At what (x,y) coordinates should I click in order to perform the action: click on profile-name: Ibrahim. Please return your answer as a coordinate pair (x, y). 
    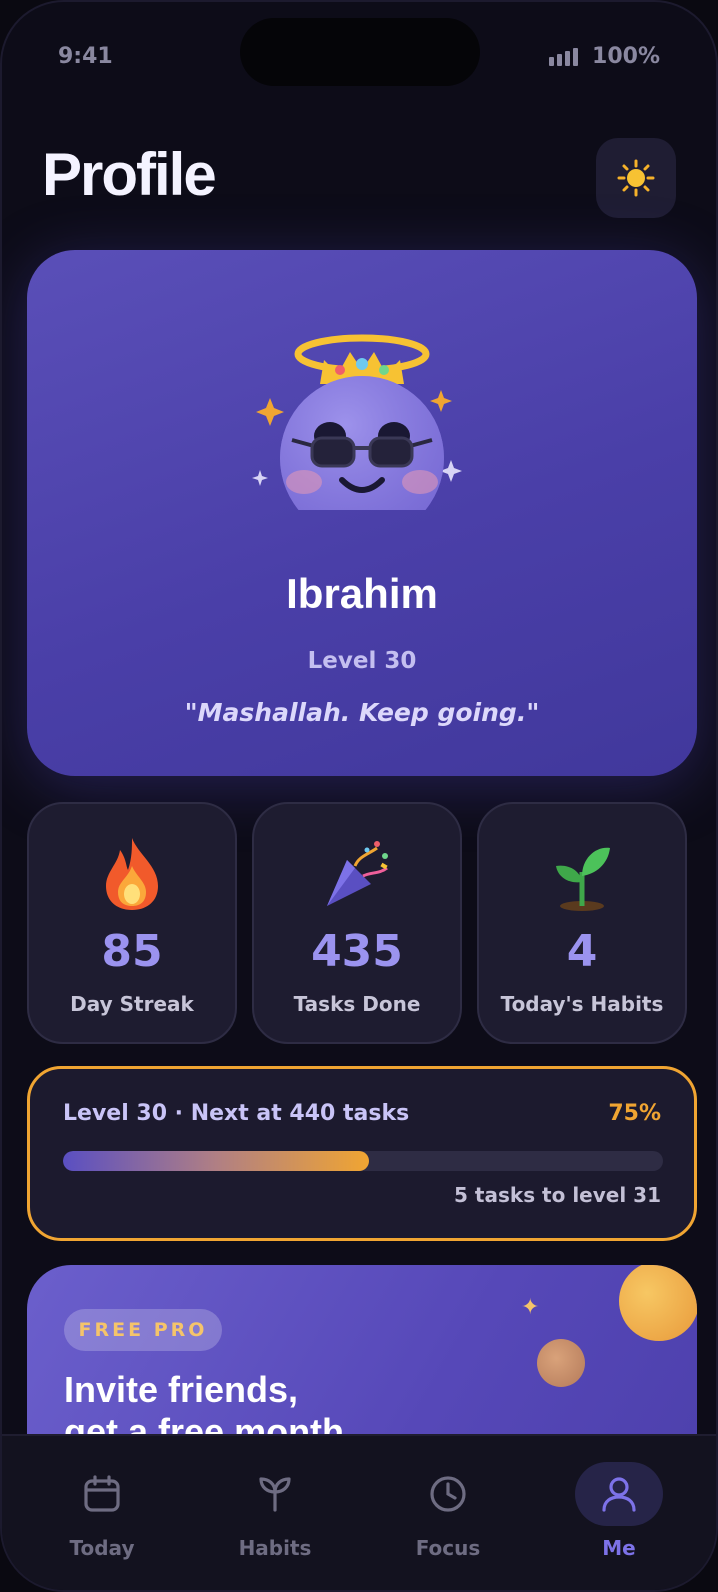
    Looking at the image, I should click on (362, 593).